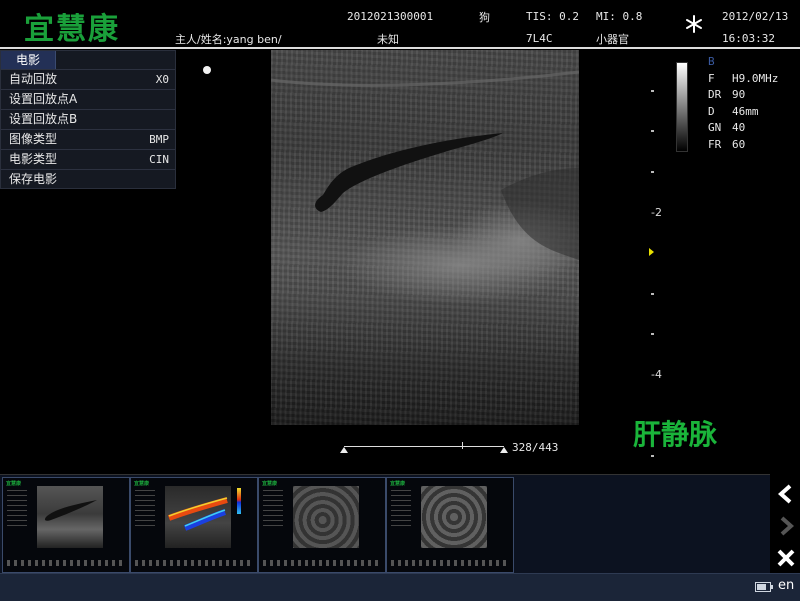 Image resolution: width=800 pixels, height=601 pixels. Describe the element at coordinates (400, 48) in the screenshot. I see `header-divider` at that location.